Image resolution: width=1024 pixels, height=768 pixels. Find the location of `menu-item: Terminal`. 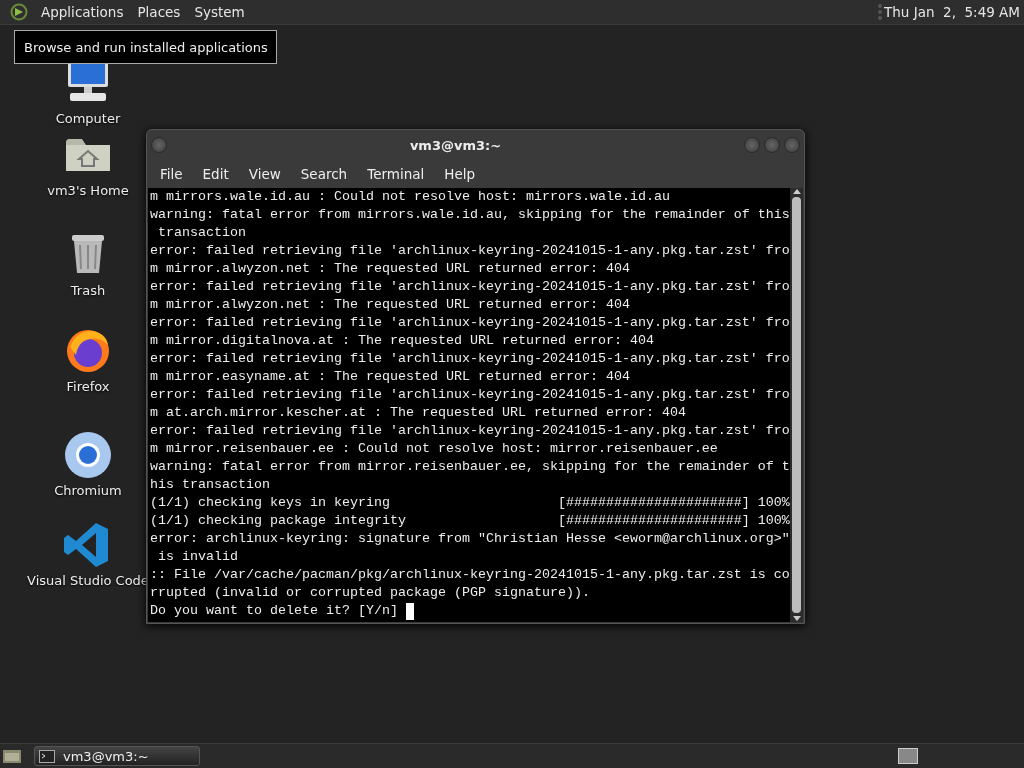

menu-item: Terminal is located at coordinates (396, 174).